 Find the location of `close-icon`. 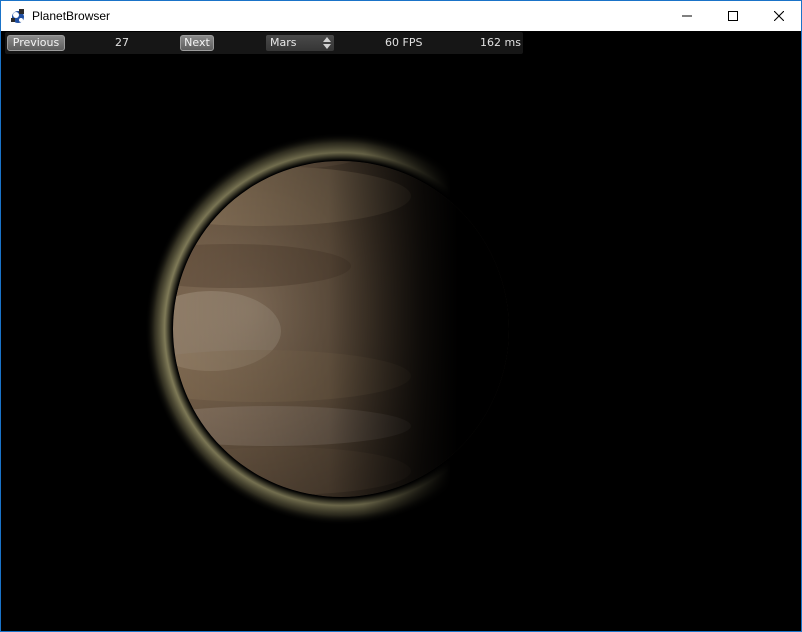

close-icon is located at coordinates (779, 16).